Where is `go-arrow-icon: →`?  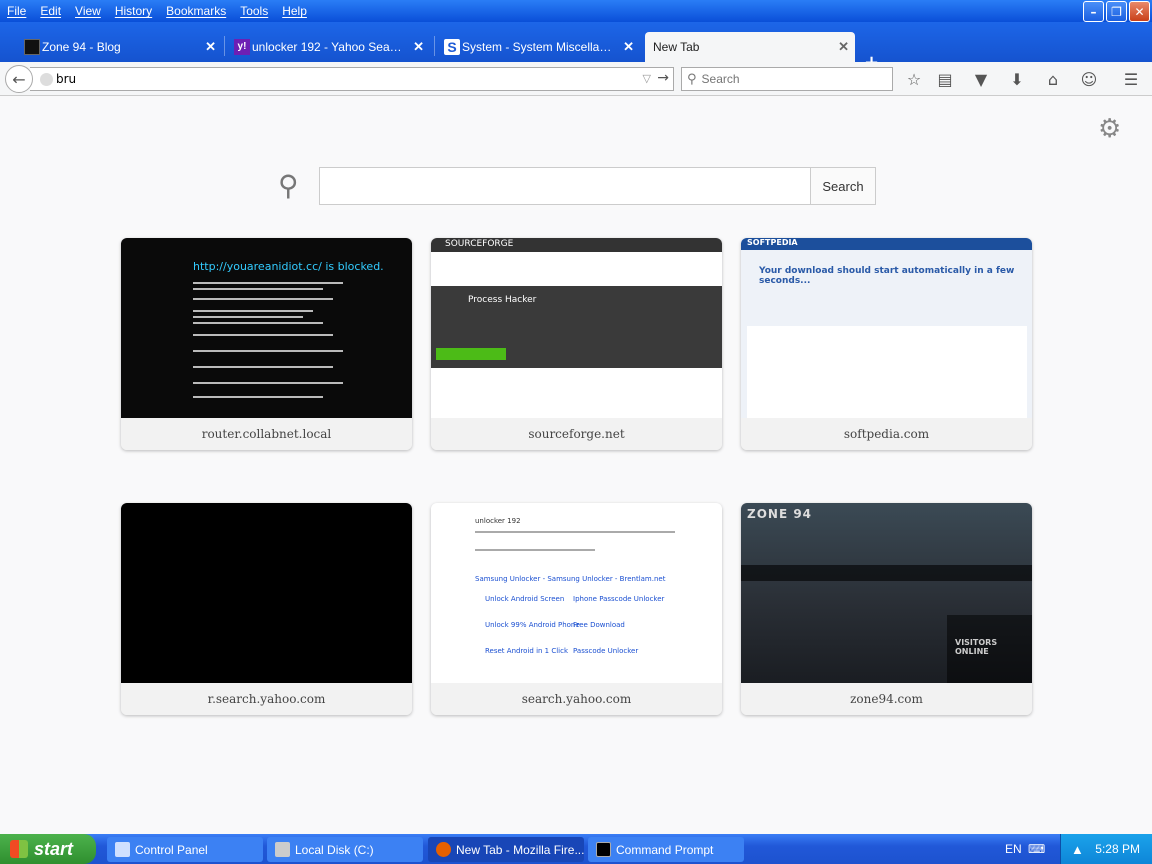
go-arrow-icon: → is located at coordinates (663, 78).